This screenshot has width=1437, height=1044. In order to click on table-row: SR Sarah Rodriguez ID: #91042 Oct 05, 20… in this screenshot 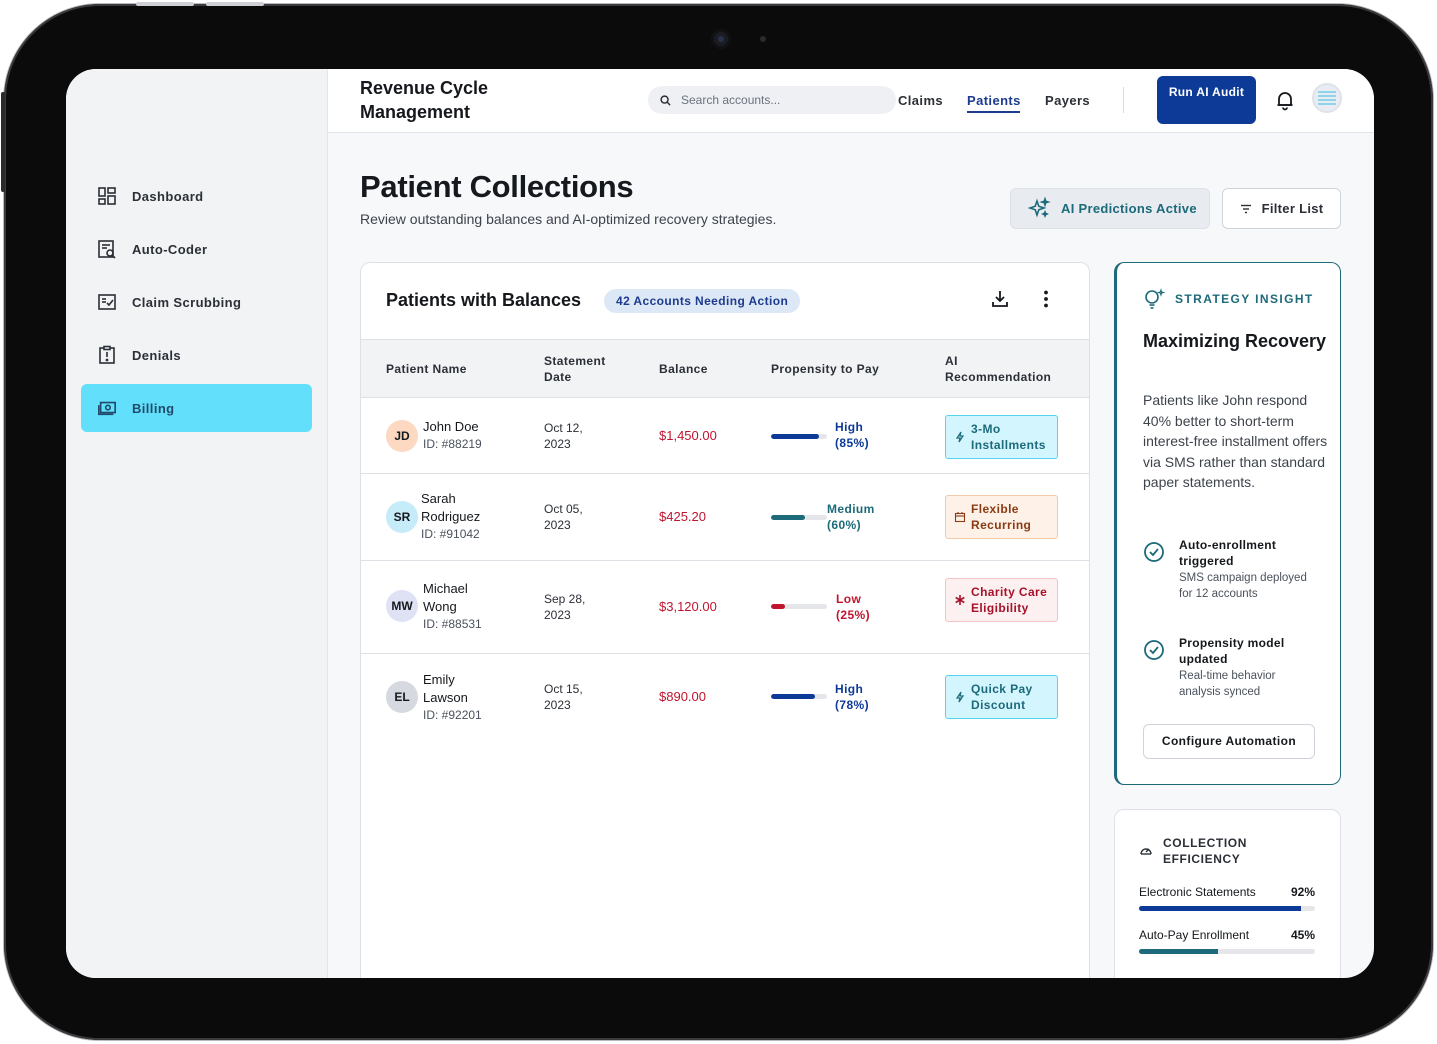, I will do `click(725, 517)`.